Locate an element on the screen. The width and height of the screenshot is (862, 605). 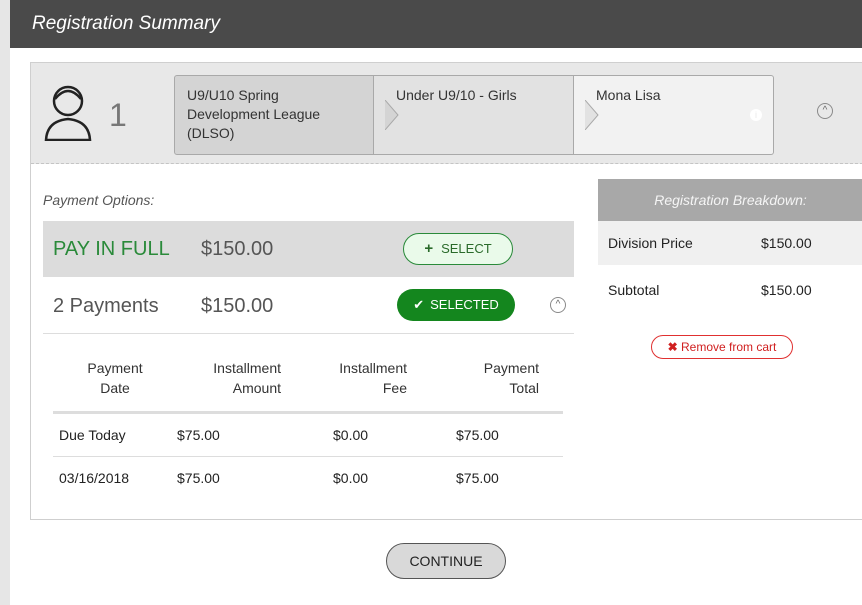
breakdown-title: Registration Breakdown: is located at coordinates (730, 200).